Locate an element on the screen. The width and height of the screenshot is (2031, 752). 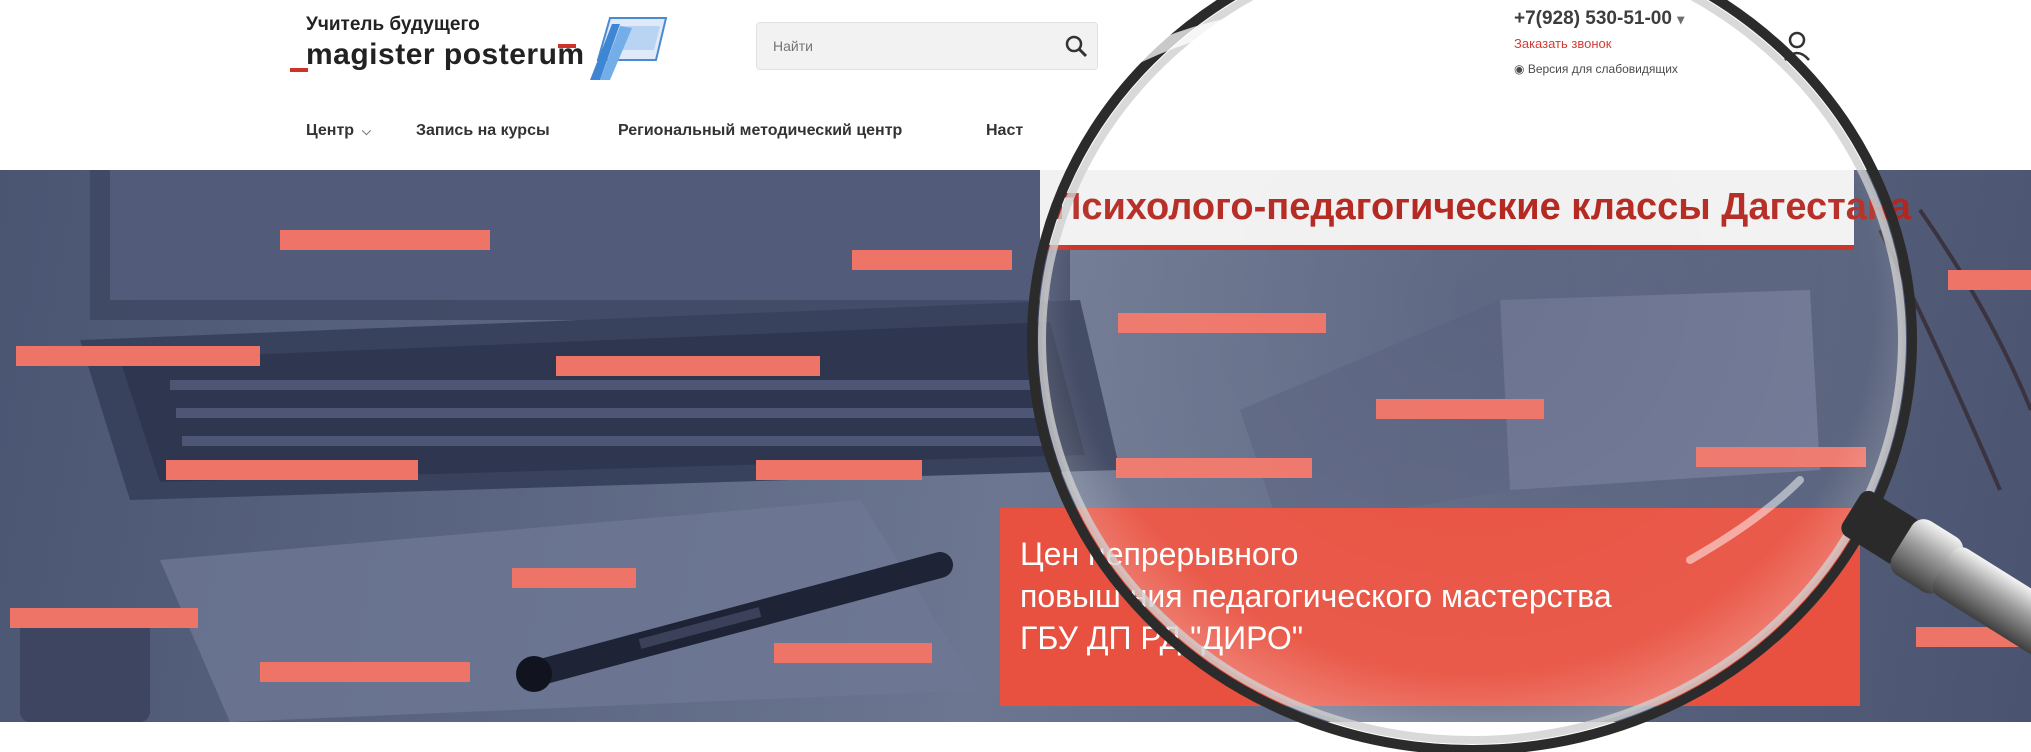
nav-item-regional-methodical-center: Региональный методический центр is located at coordinates (760, 131).